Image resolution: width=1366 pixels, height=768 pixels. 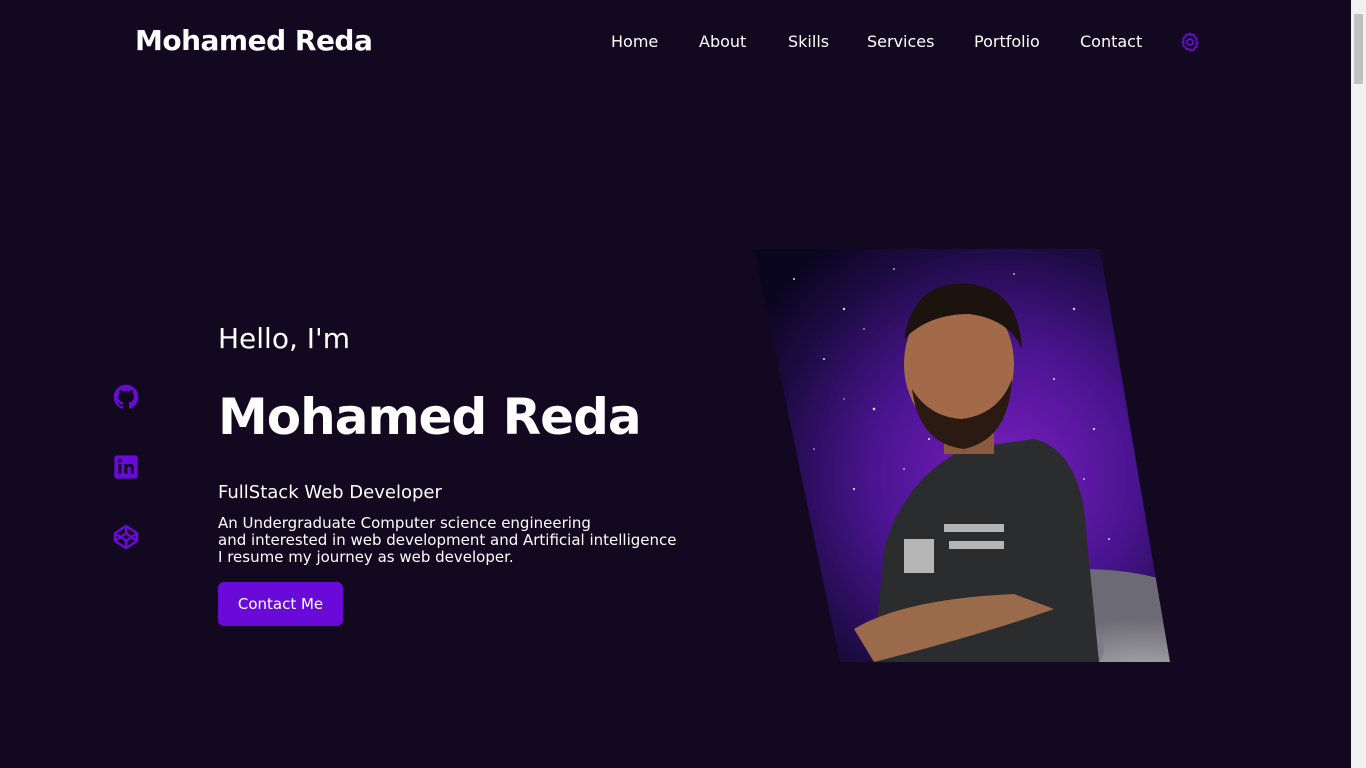 I want to click on page-scrollbar, so click(x=1358, y=384).